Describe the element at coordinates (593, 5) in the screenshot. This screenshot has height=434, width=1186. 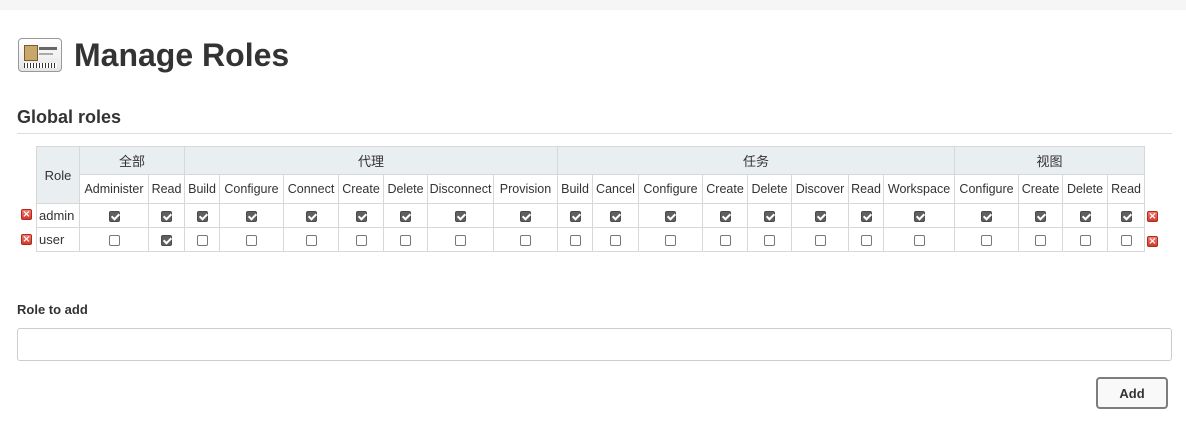
I see `top-strip` at that location.